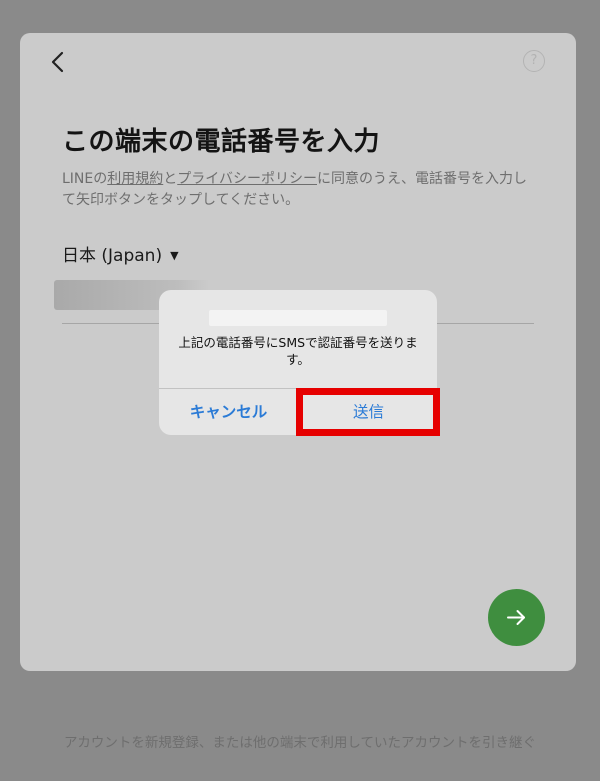 The height and width of the screenshot is (781, 600). I want to click on sms-confirm-dialog: 上記の電話番号にSMSで認証番号を送ります。 キャンセル 送信, so click(298, 362).